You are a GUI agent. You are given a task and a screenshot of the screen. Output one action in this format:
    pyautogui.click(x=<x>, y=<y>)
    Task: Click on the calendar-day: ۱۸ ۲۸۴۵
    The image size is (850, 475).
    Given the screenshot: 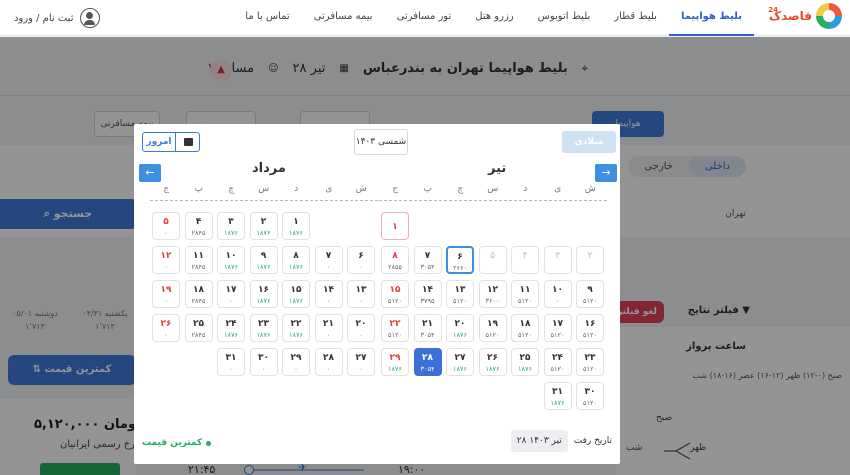 What is the action you would take?
    pyautogui.click(x=198, y=294)
    